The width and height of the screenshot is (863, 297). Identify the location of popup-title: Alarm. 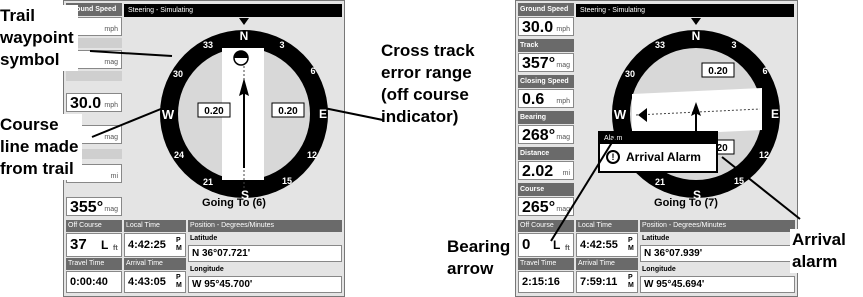
(658, 138).